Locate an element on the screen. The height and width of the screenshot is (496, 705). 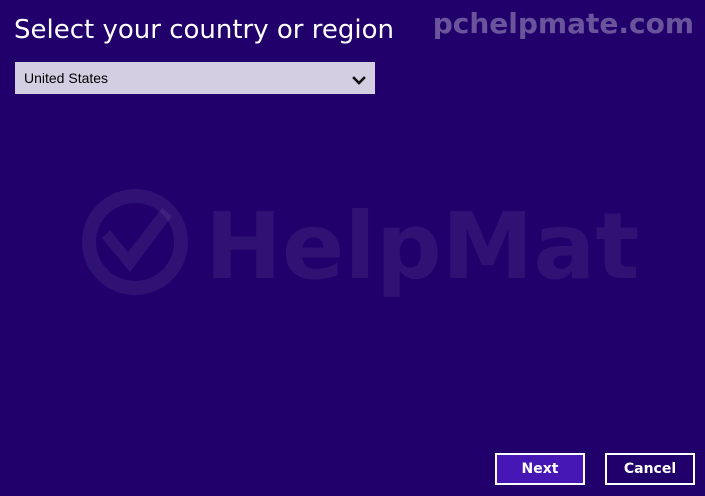
cancel-button: Cancel is located at coordinates (650, 469).